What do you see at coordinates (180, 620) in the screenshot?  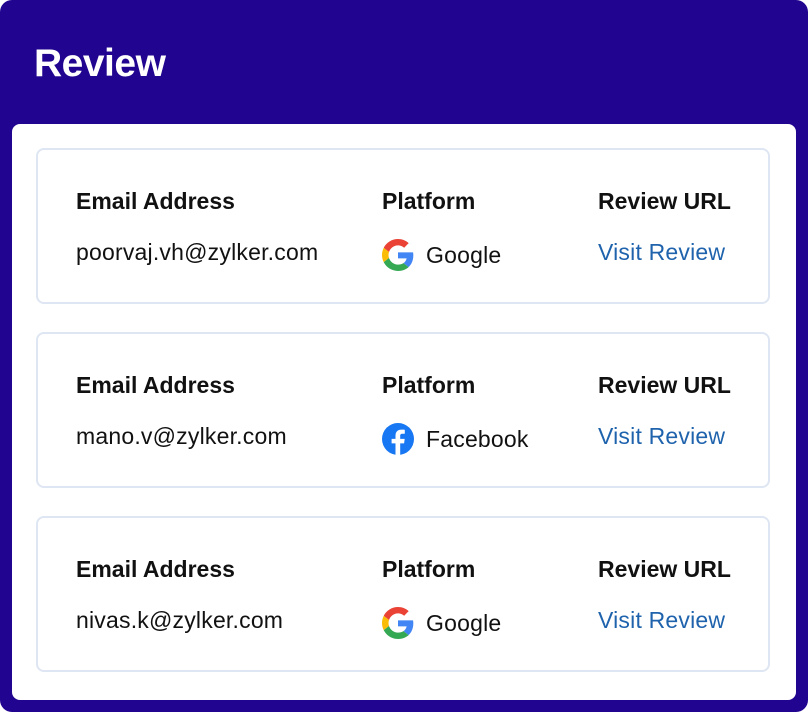 I see `email-value: nivas.k@zylker.com` at bounding box center [180, 620].